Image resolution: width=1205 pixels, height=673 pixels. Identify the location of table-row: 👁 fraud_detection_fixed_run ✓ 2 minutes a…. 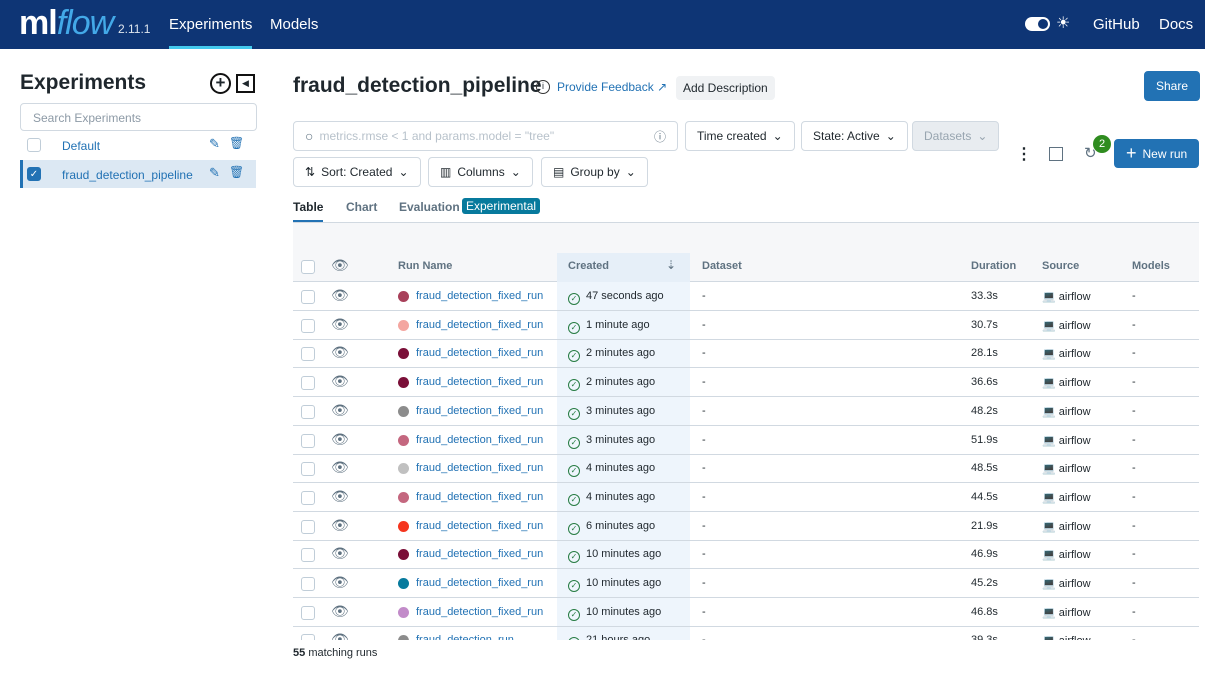
(746, 383).